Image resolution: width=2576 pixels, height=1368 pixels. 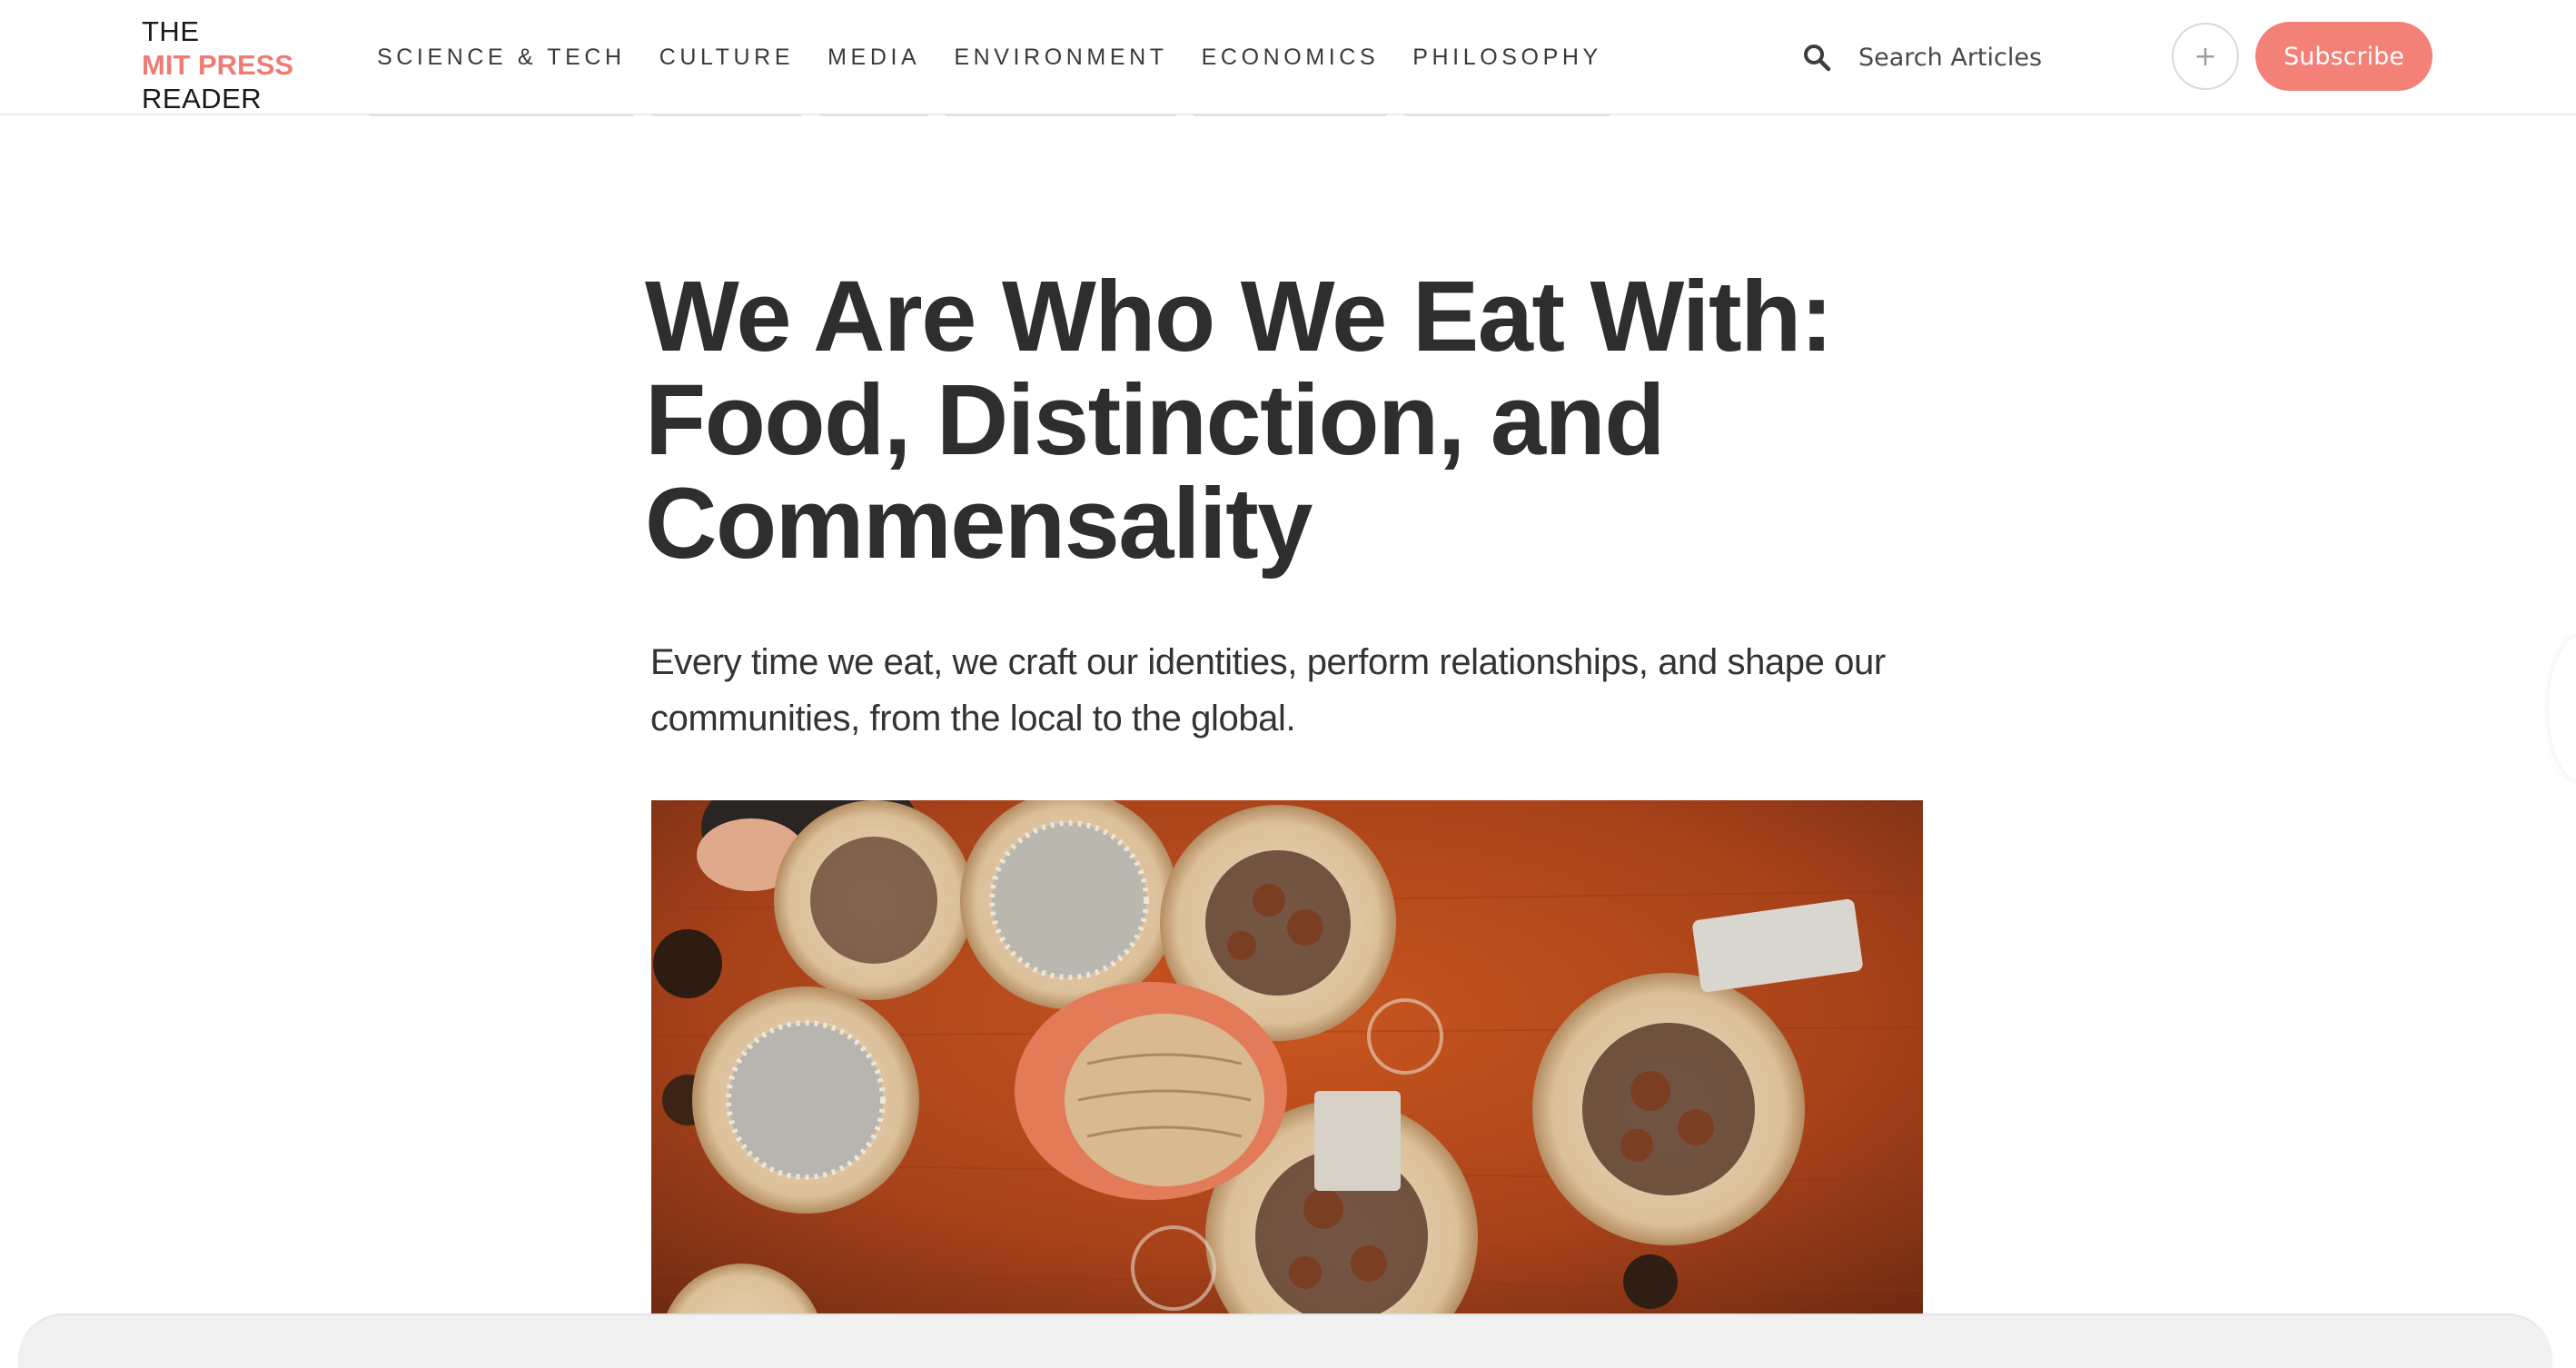 I want to click on search-input, so click(x=1977, y=57).